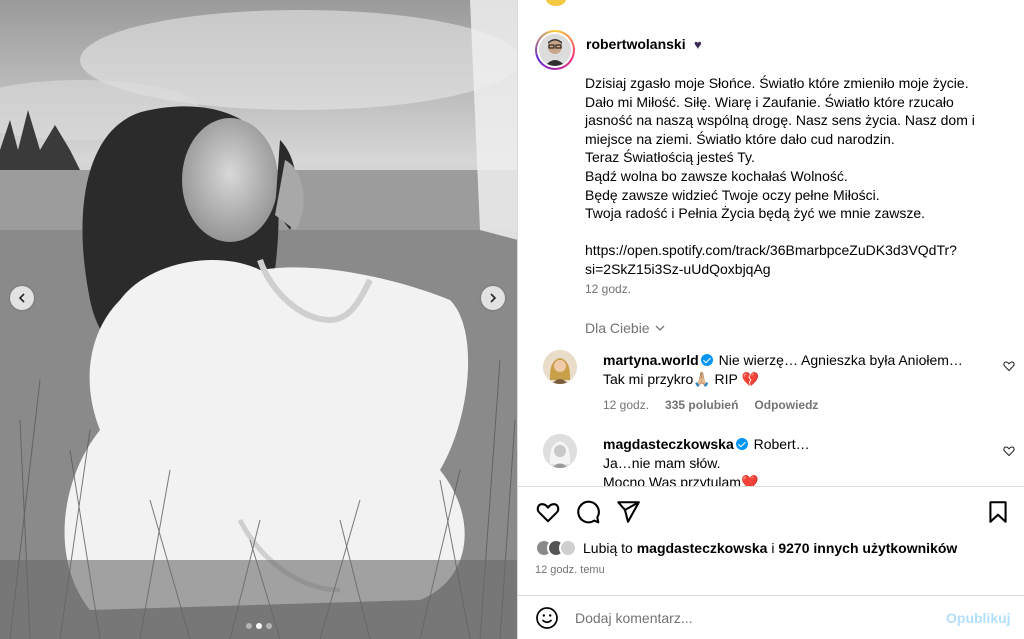  I want to click on chevron-down-icon, so click(660, 328).